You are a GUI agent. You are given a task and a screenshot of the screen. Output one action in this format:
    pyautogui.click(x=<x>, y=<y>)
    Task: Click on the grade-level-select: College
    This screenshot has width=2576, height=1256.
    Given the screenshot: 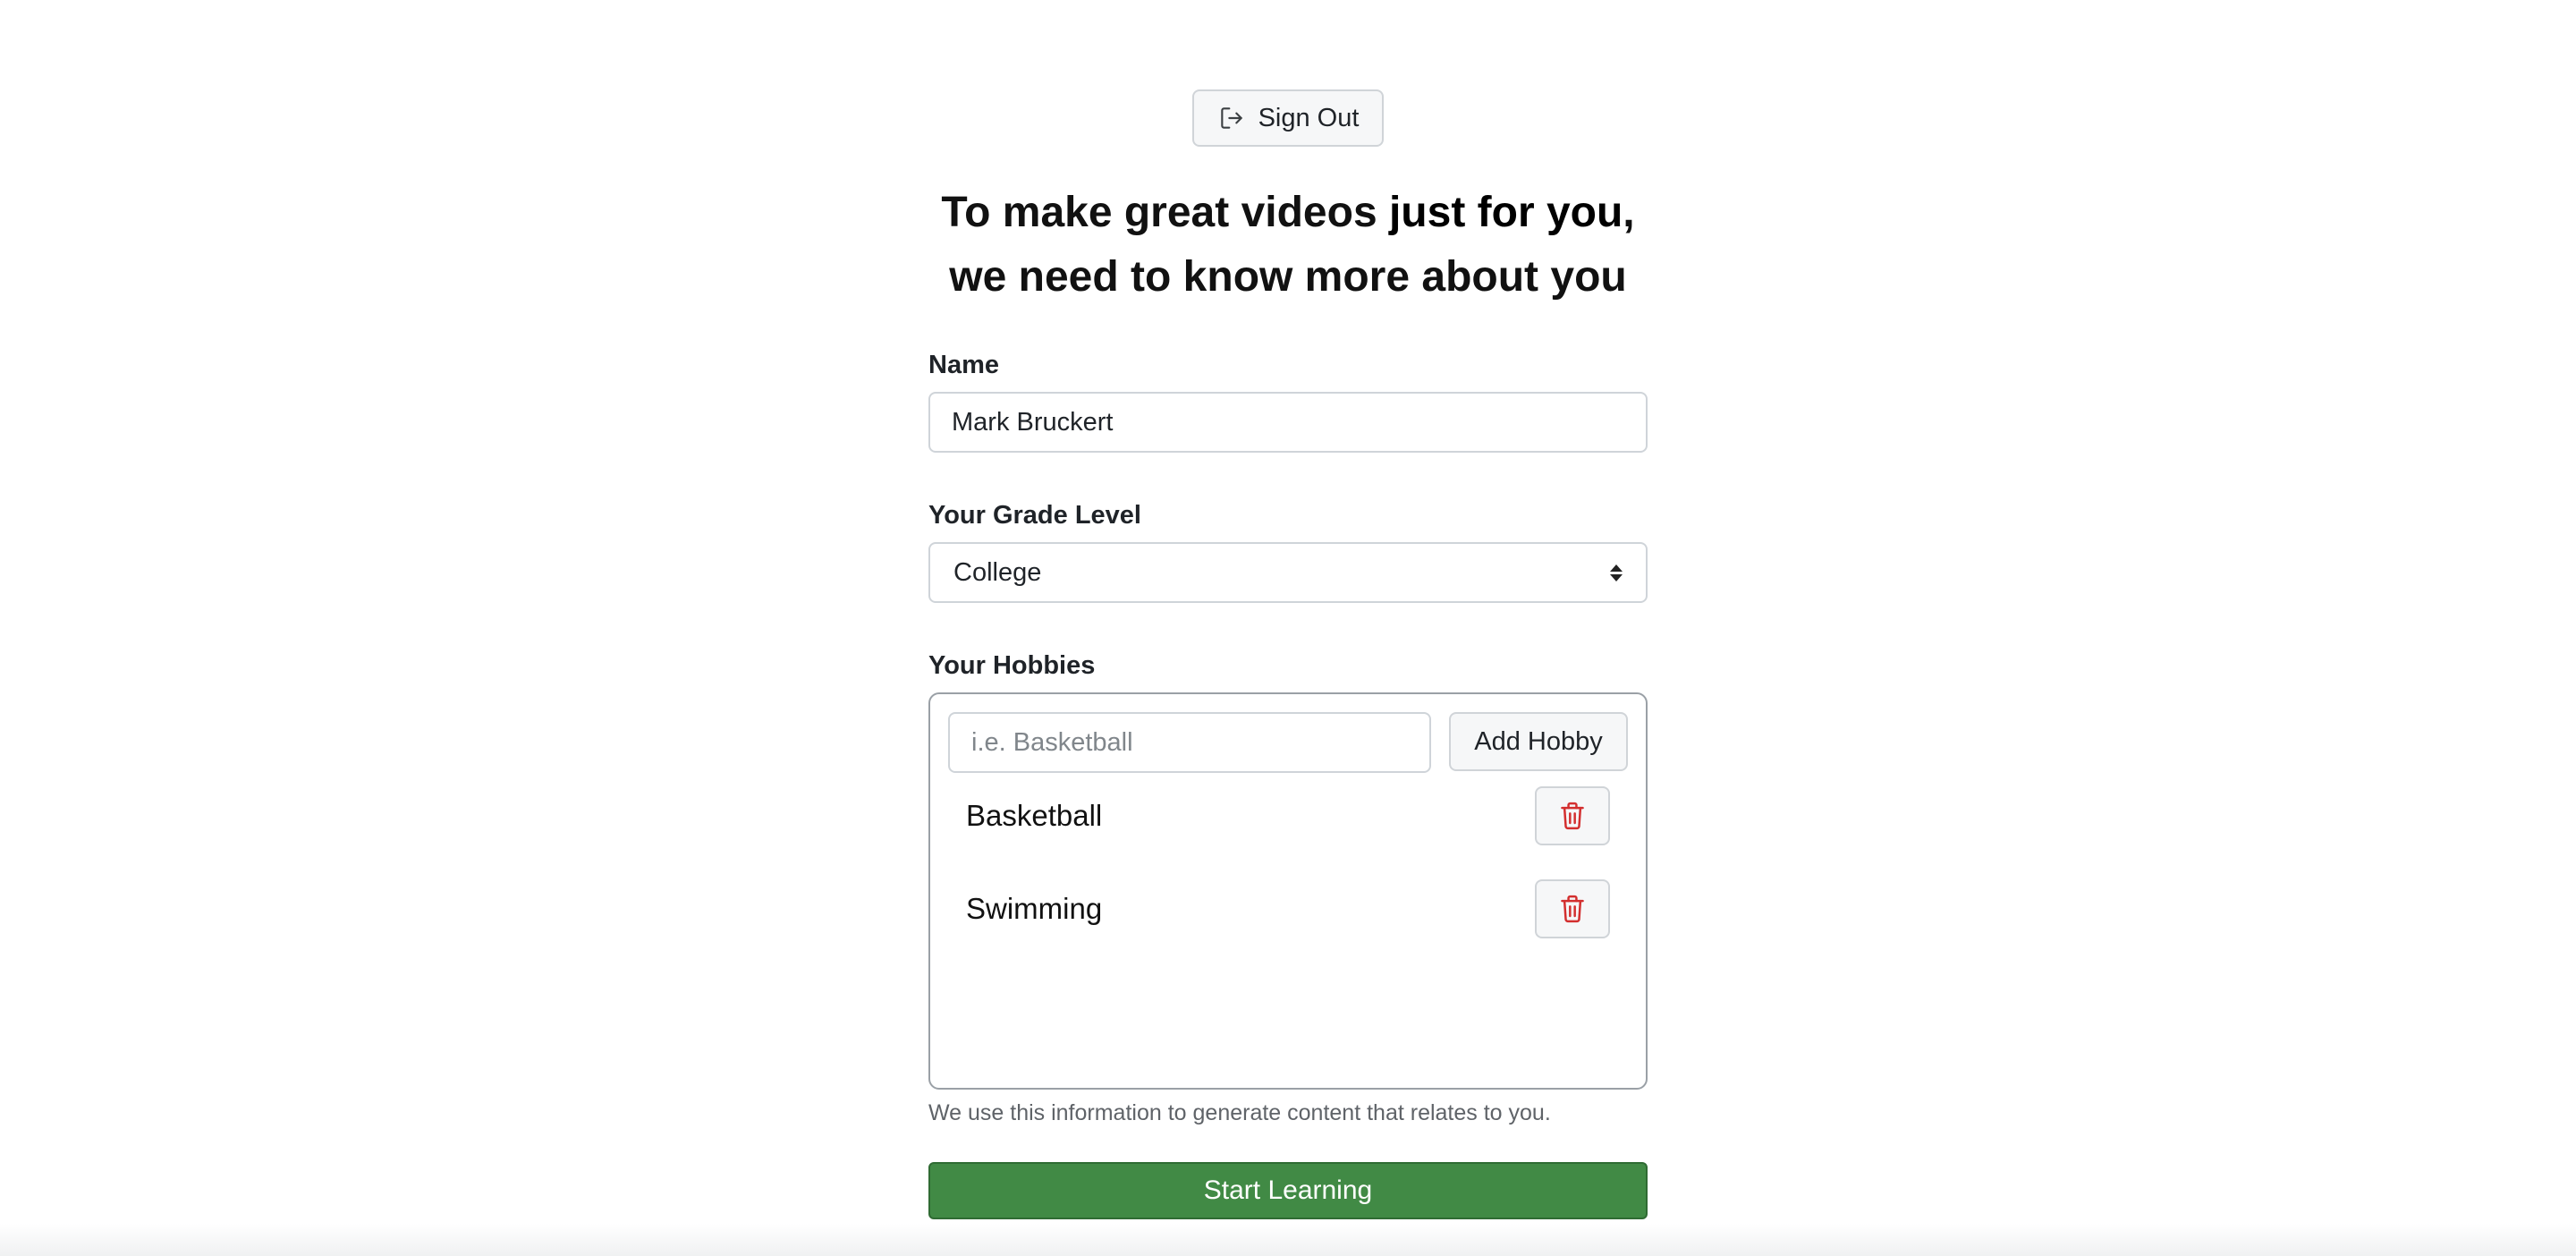 What is the action you would take?
    pyautogui.click(x=1288, y=572)
    